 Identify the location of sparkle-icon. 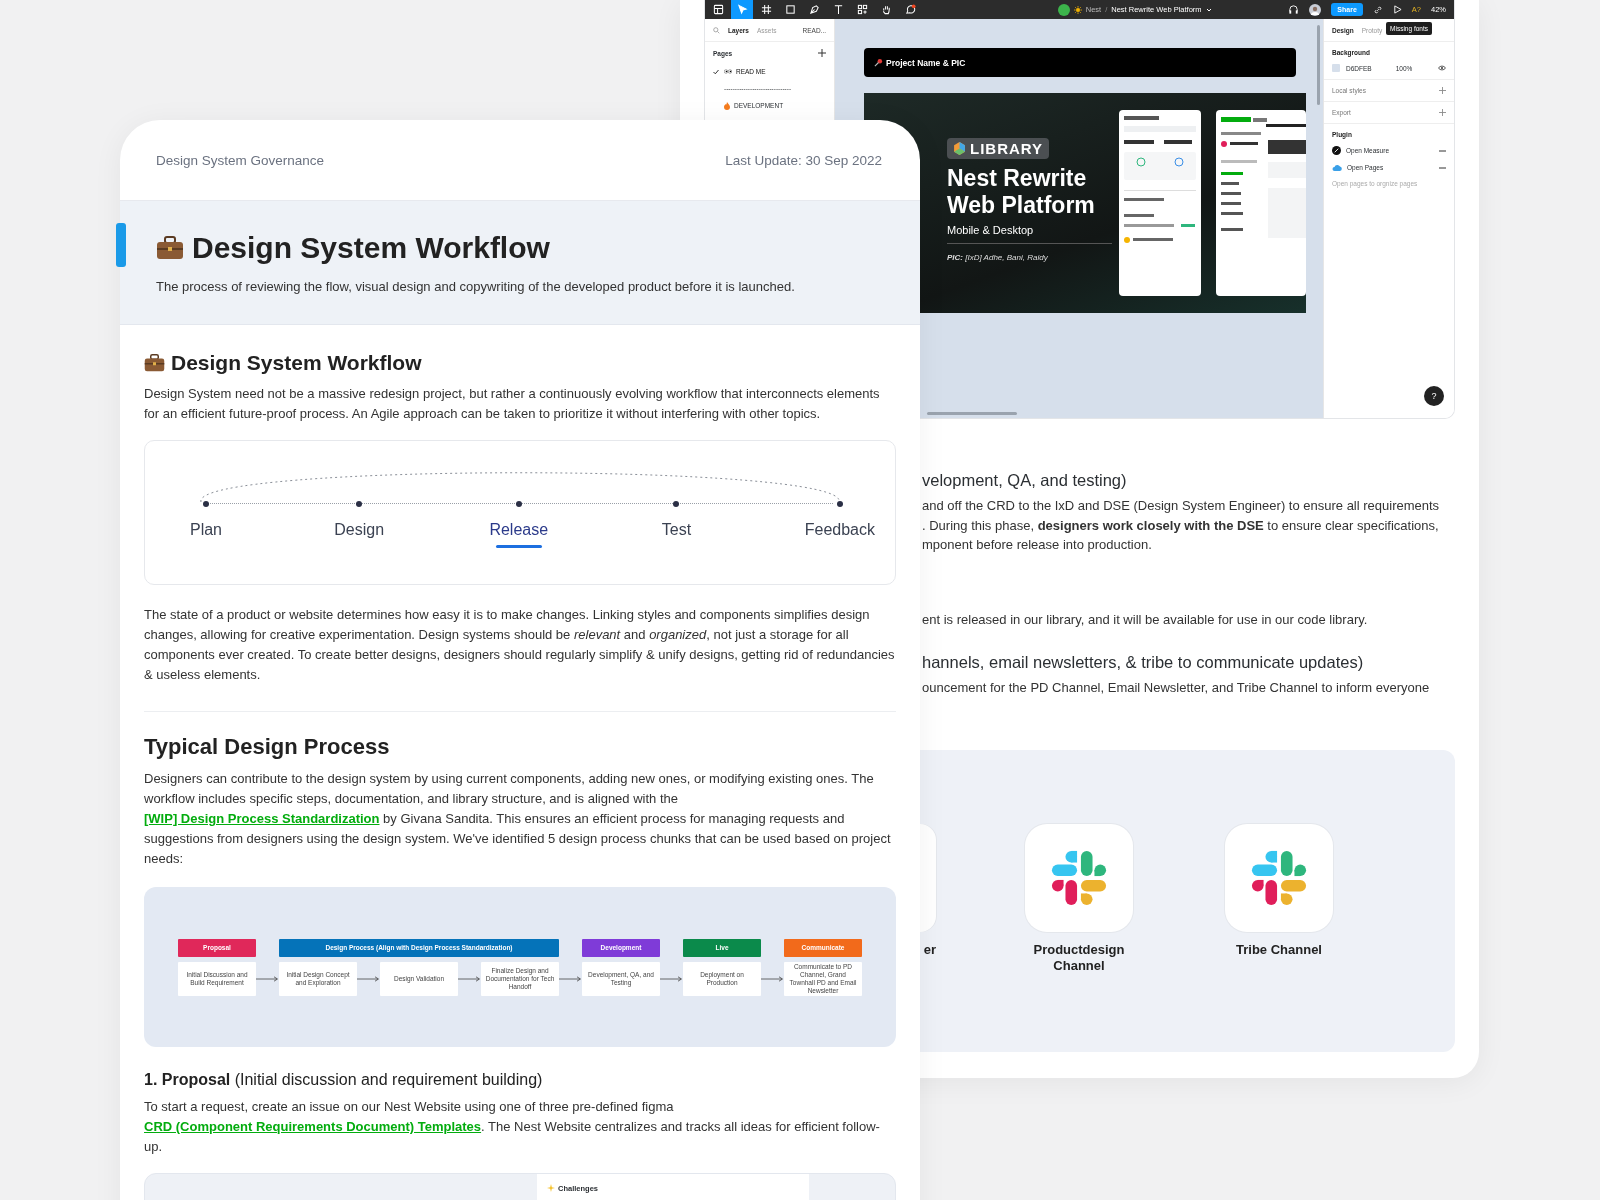
(551, 1188).